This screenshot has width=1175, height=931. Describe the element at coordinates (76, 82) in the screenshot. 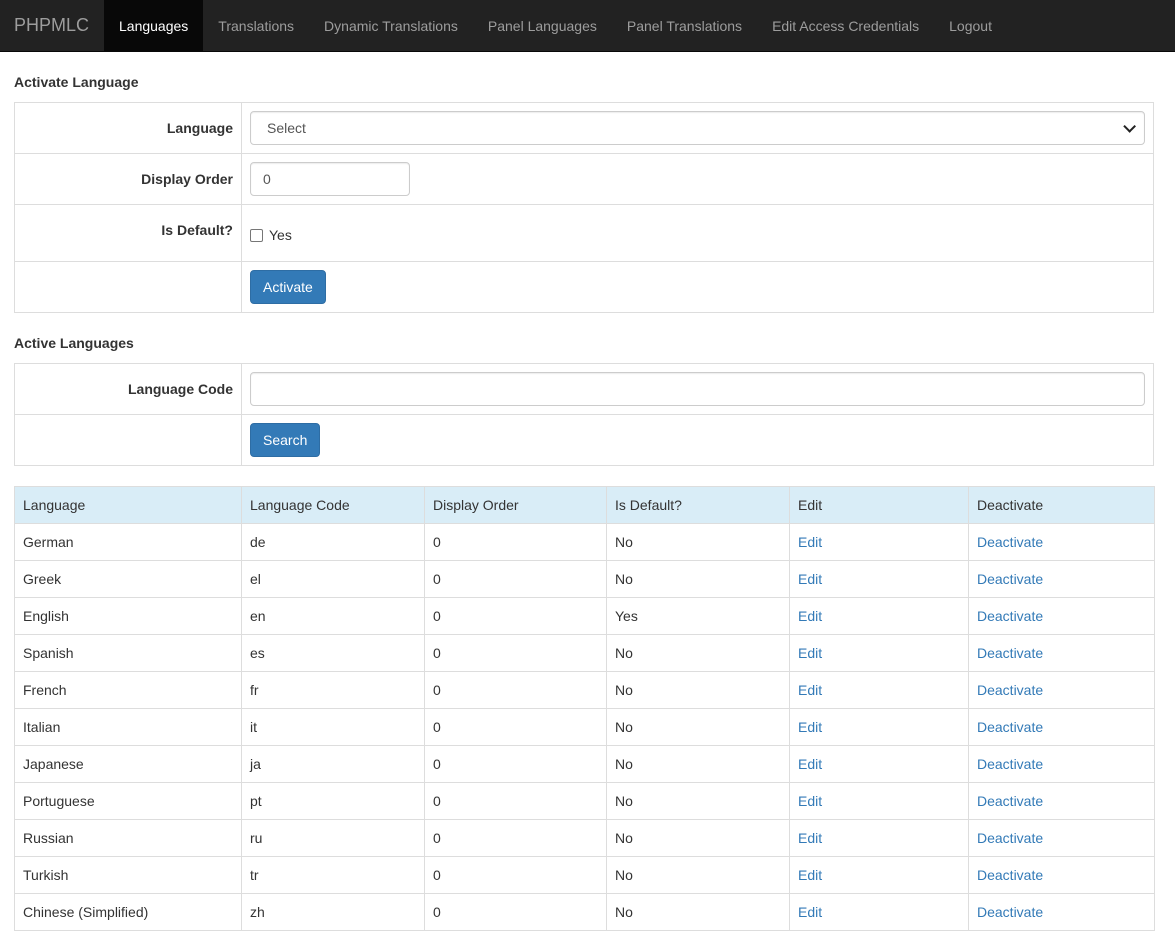

I see `activate-language-heading: Activate Language` at that location.